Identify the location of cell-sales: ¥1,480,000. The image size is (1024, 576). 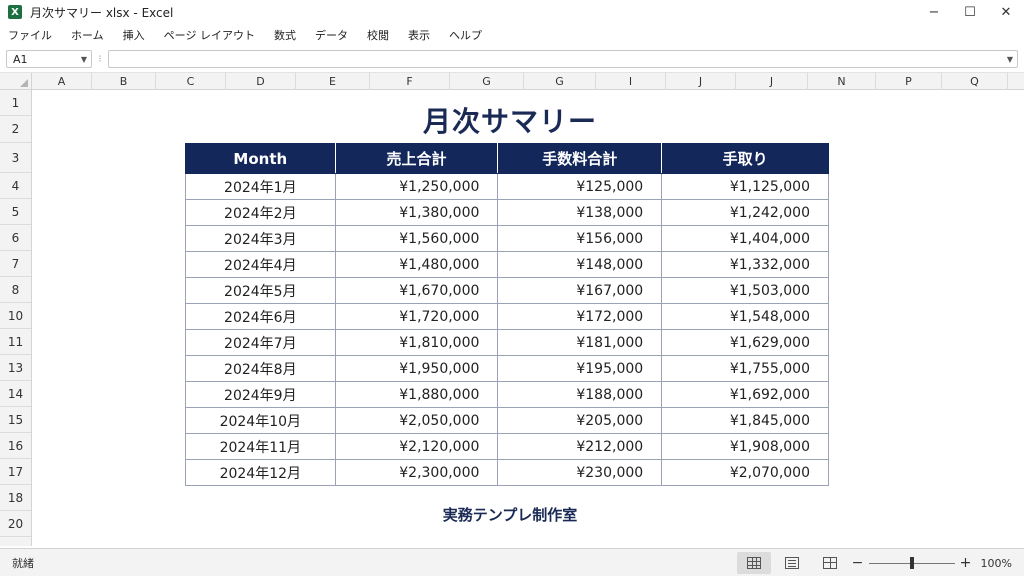
(416, 264).